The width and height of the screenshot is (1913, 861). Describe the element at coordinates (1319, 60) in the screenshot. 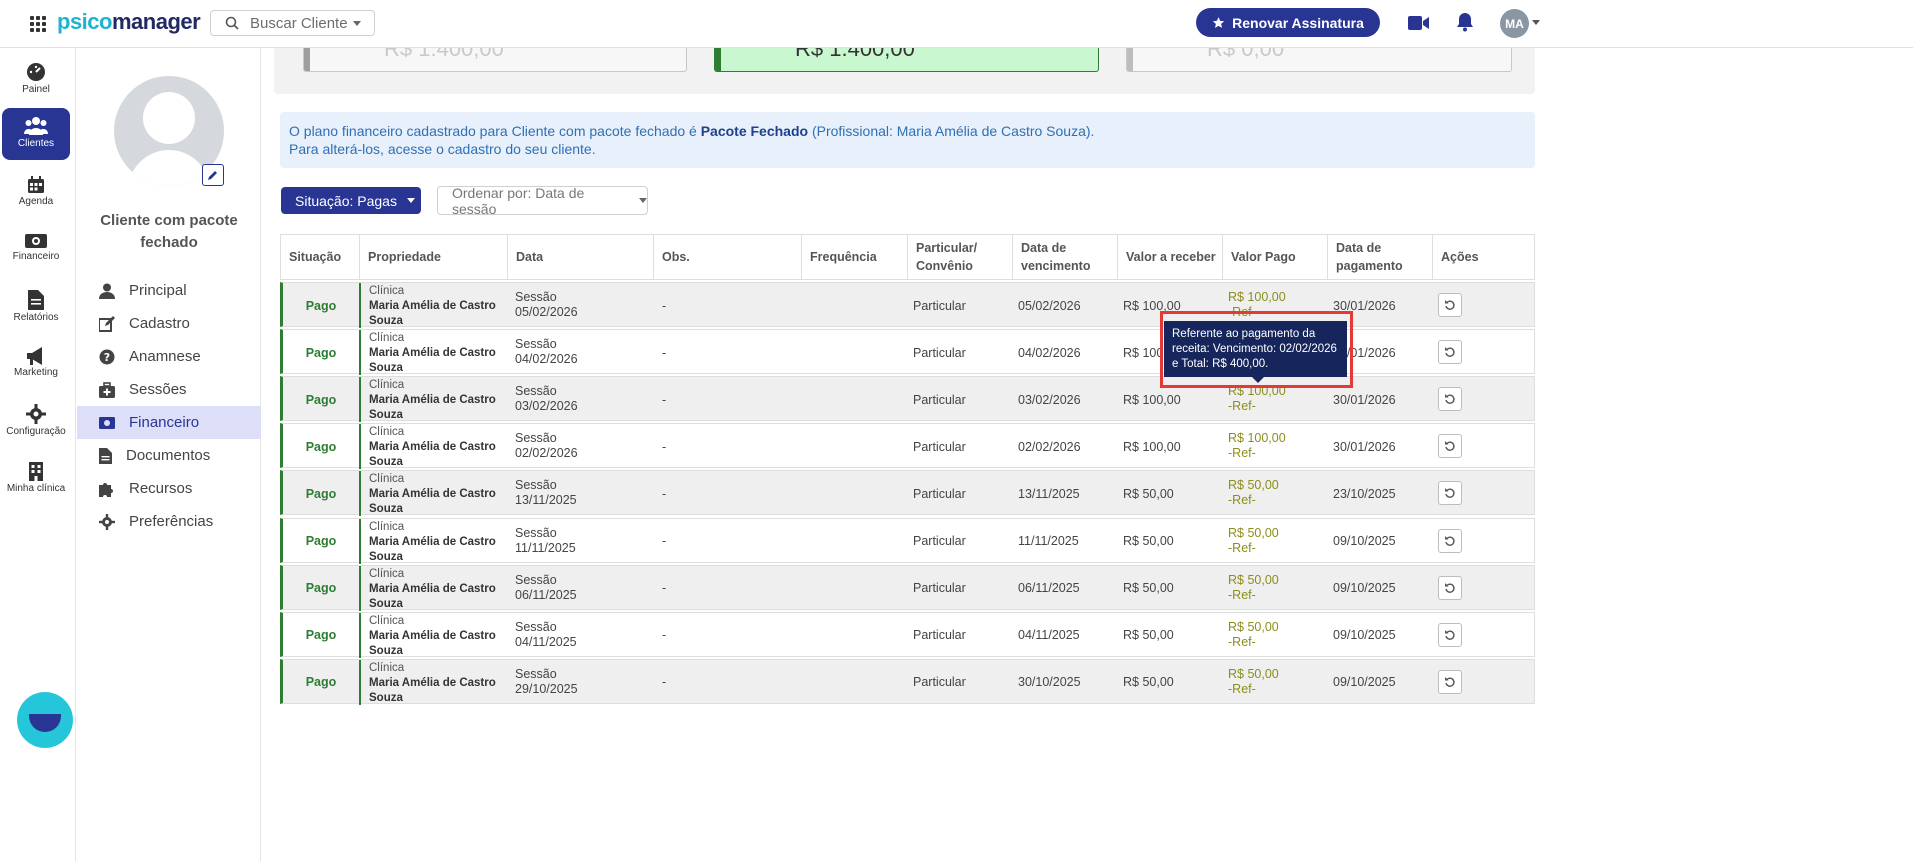

I see `summary-card-pending: R$ 0,00` at that location.